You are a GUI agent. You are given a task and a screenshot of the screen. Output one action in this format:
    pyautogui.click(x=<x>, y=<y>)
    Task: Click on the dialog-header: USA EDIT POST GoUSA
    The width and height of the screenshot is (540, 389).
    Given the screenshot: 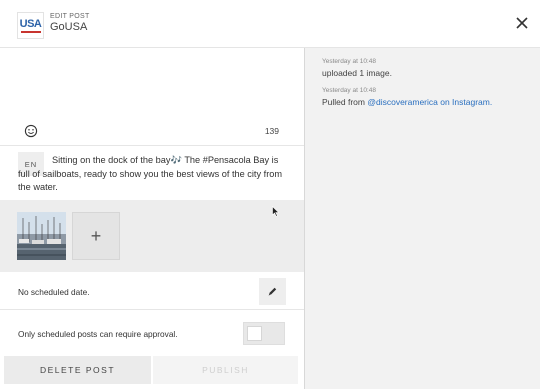 What is the action you would take?
    pyautogui.click(x=270, y=24)
    